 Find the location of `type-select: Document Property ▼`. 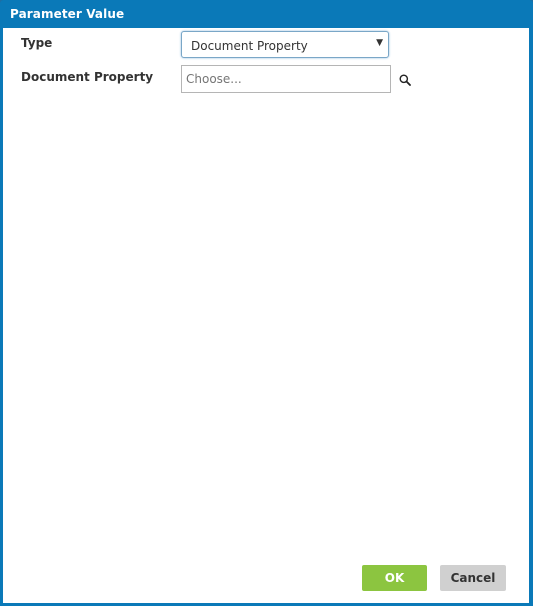

type-select: Document Property ▼ is located at coordinates (285, 44).